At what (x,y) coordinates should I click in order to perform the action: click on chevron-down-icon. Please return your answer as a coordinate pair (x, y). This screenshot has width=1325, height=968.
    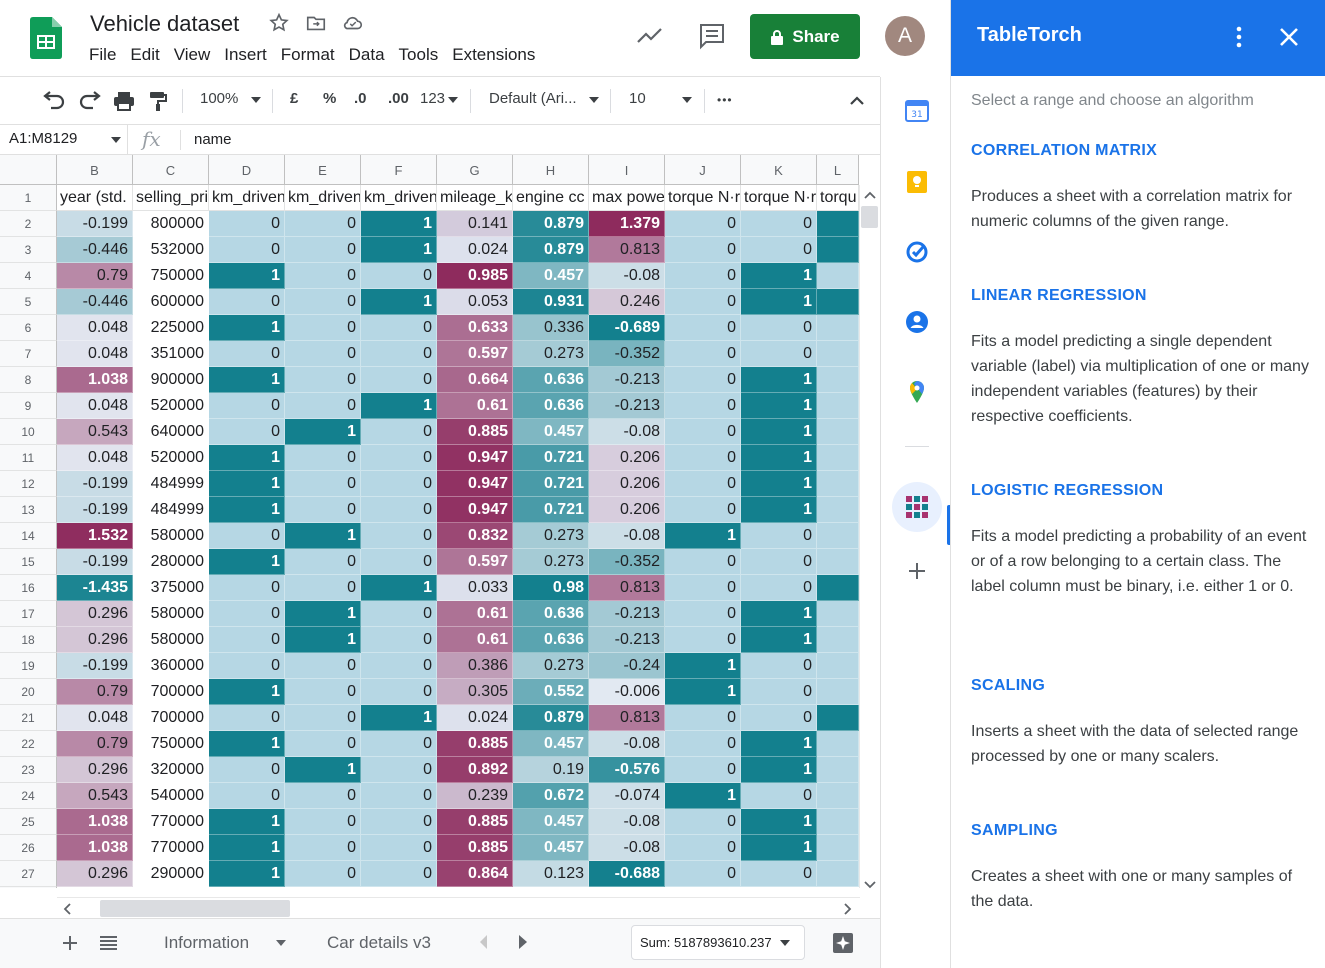
    Looking at the image, I should click on (453, 100).